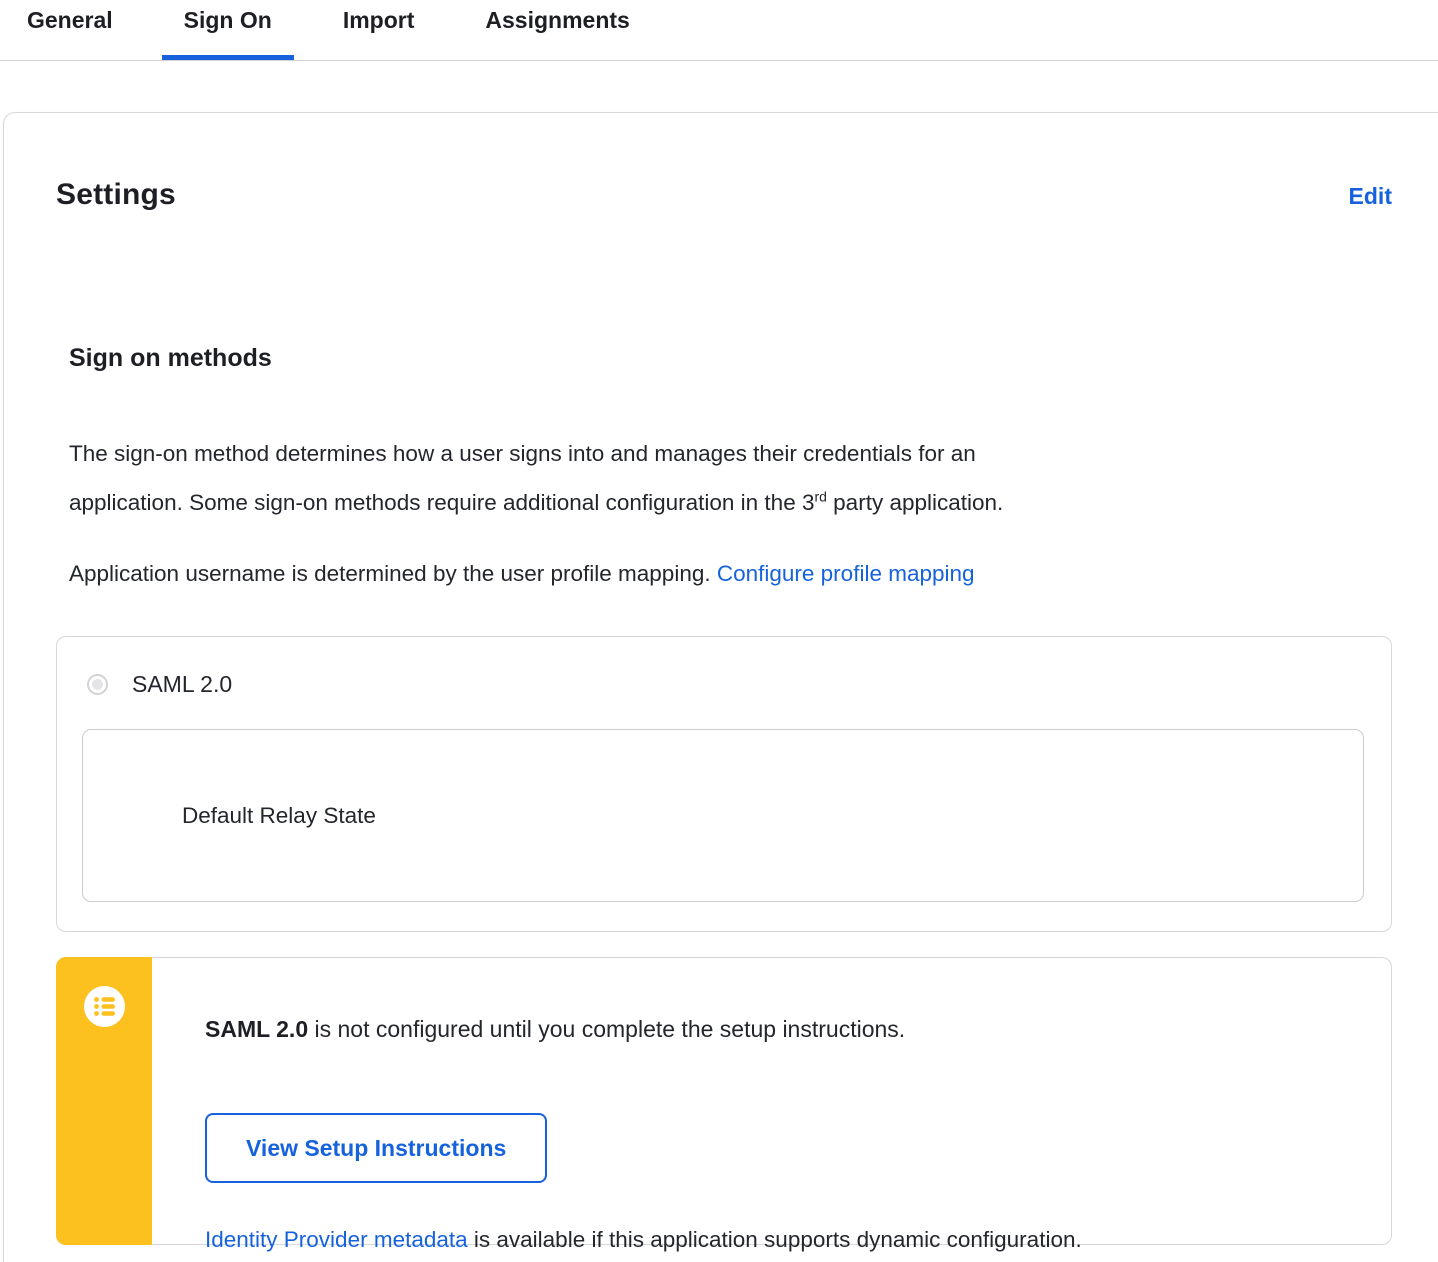 Image resolution: width=1438 pixels, height=1262 pixels. What do you see at coordinates (104, 1101) in the screenshot?
I see `callout-accent-bar` at bounding box center [104, 1101].